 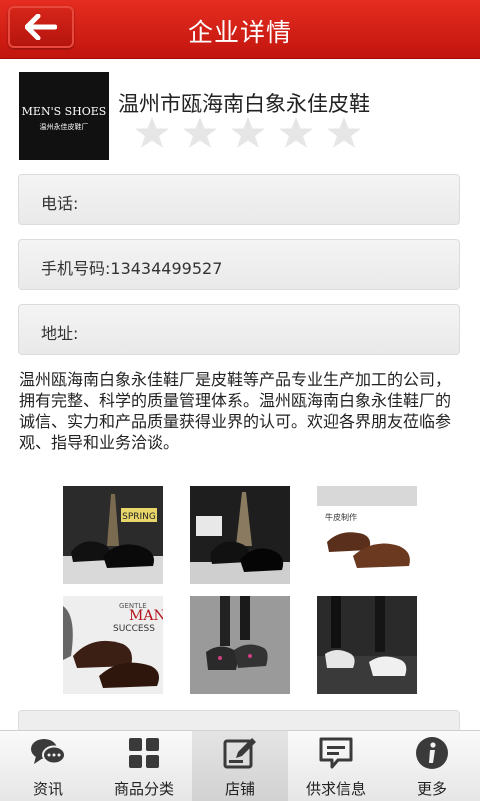 I want to click on page-title: 企业详情, so click(x=239, y=32).